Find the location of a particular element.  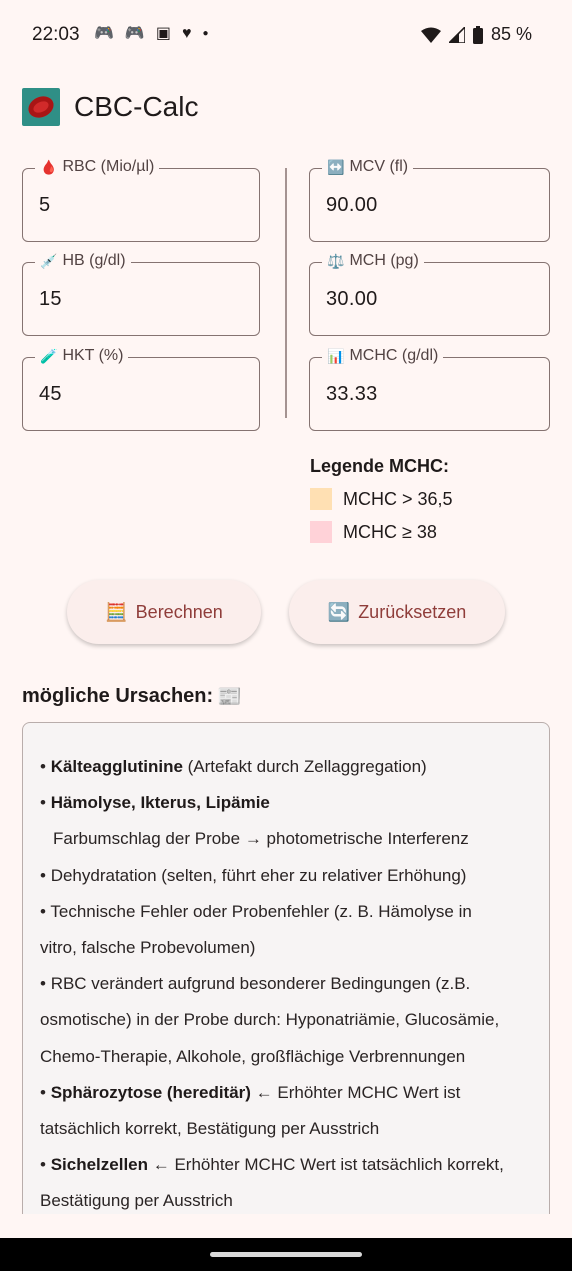

blood-drop-icon: 🩸 is located at coordinates (49, 166).